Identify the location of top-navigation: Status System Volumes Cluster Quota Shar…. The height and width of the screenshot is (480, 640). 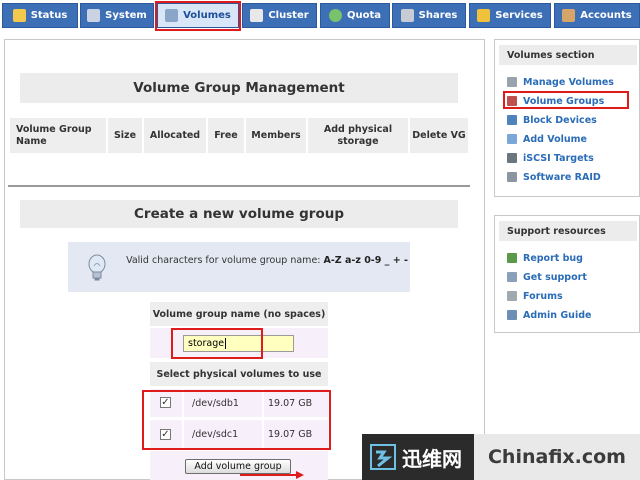
(320, 15).